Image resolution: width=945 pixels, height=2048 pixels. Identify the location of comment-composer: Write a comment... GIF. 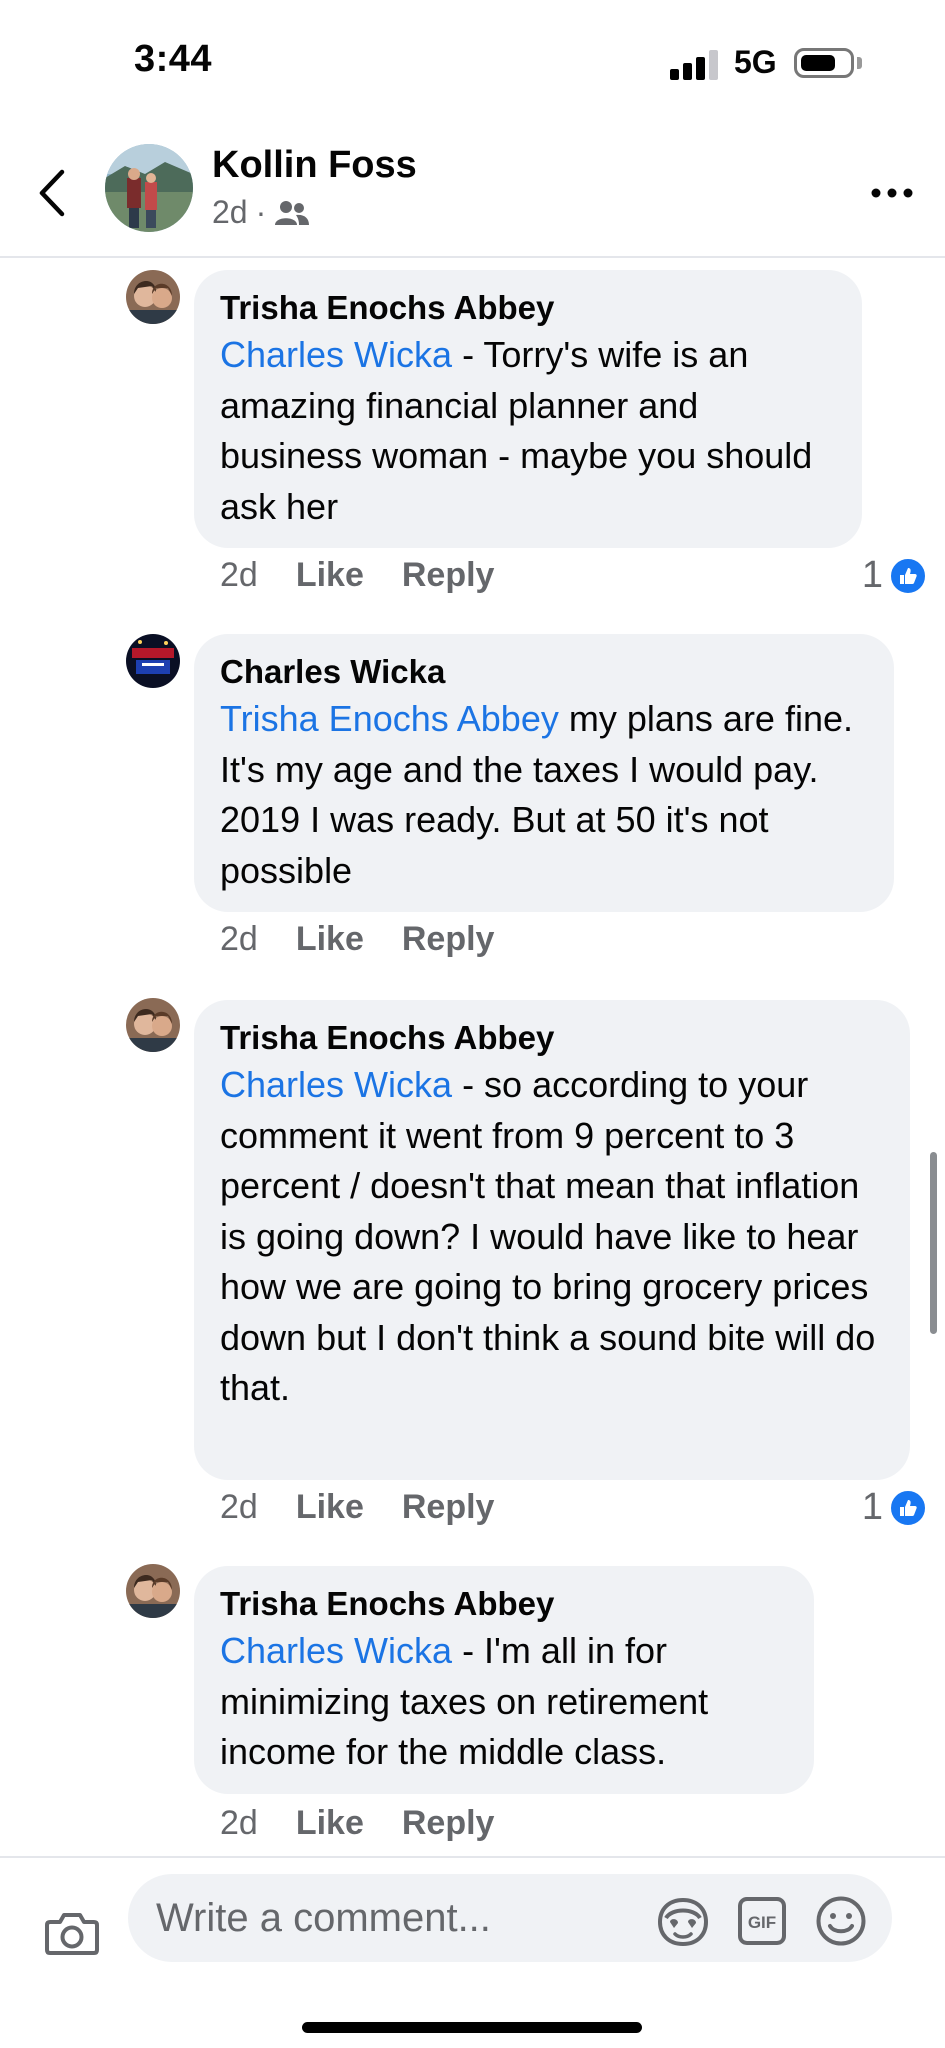
(472, 1952).